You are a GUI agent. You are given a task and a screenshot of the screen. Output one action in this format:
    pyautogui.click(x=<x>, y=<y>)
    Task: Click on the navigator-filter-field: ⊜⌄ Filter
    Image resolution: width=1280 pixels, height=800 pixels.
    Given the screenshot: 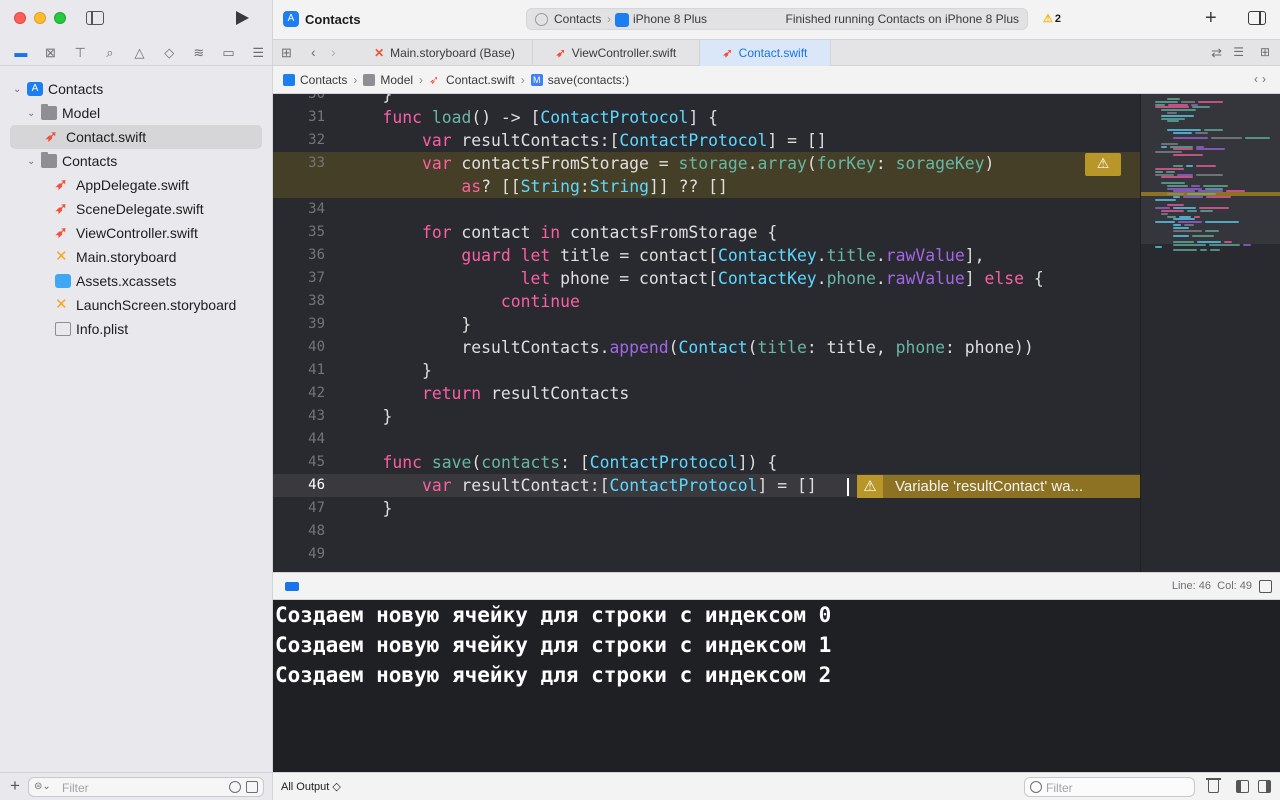 What is the action you would take?
    pyautogui.click(x=146, y=787)
    